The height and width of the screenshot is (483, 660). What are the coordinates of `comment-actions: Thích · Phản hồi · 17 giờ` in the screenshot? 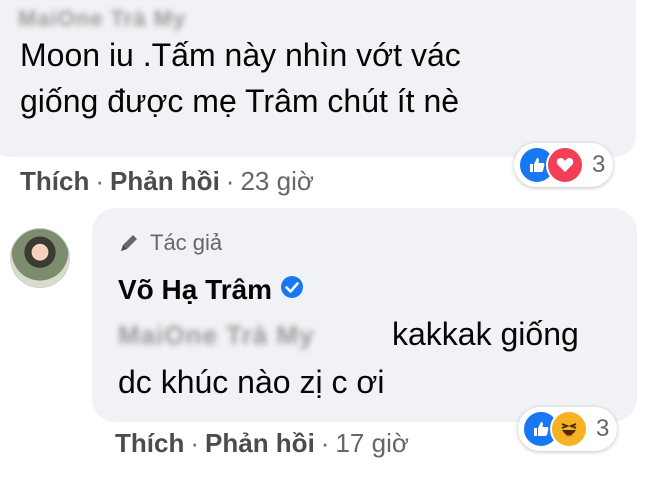 It's located at (262, 443).